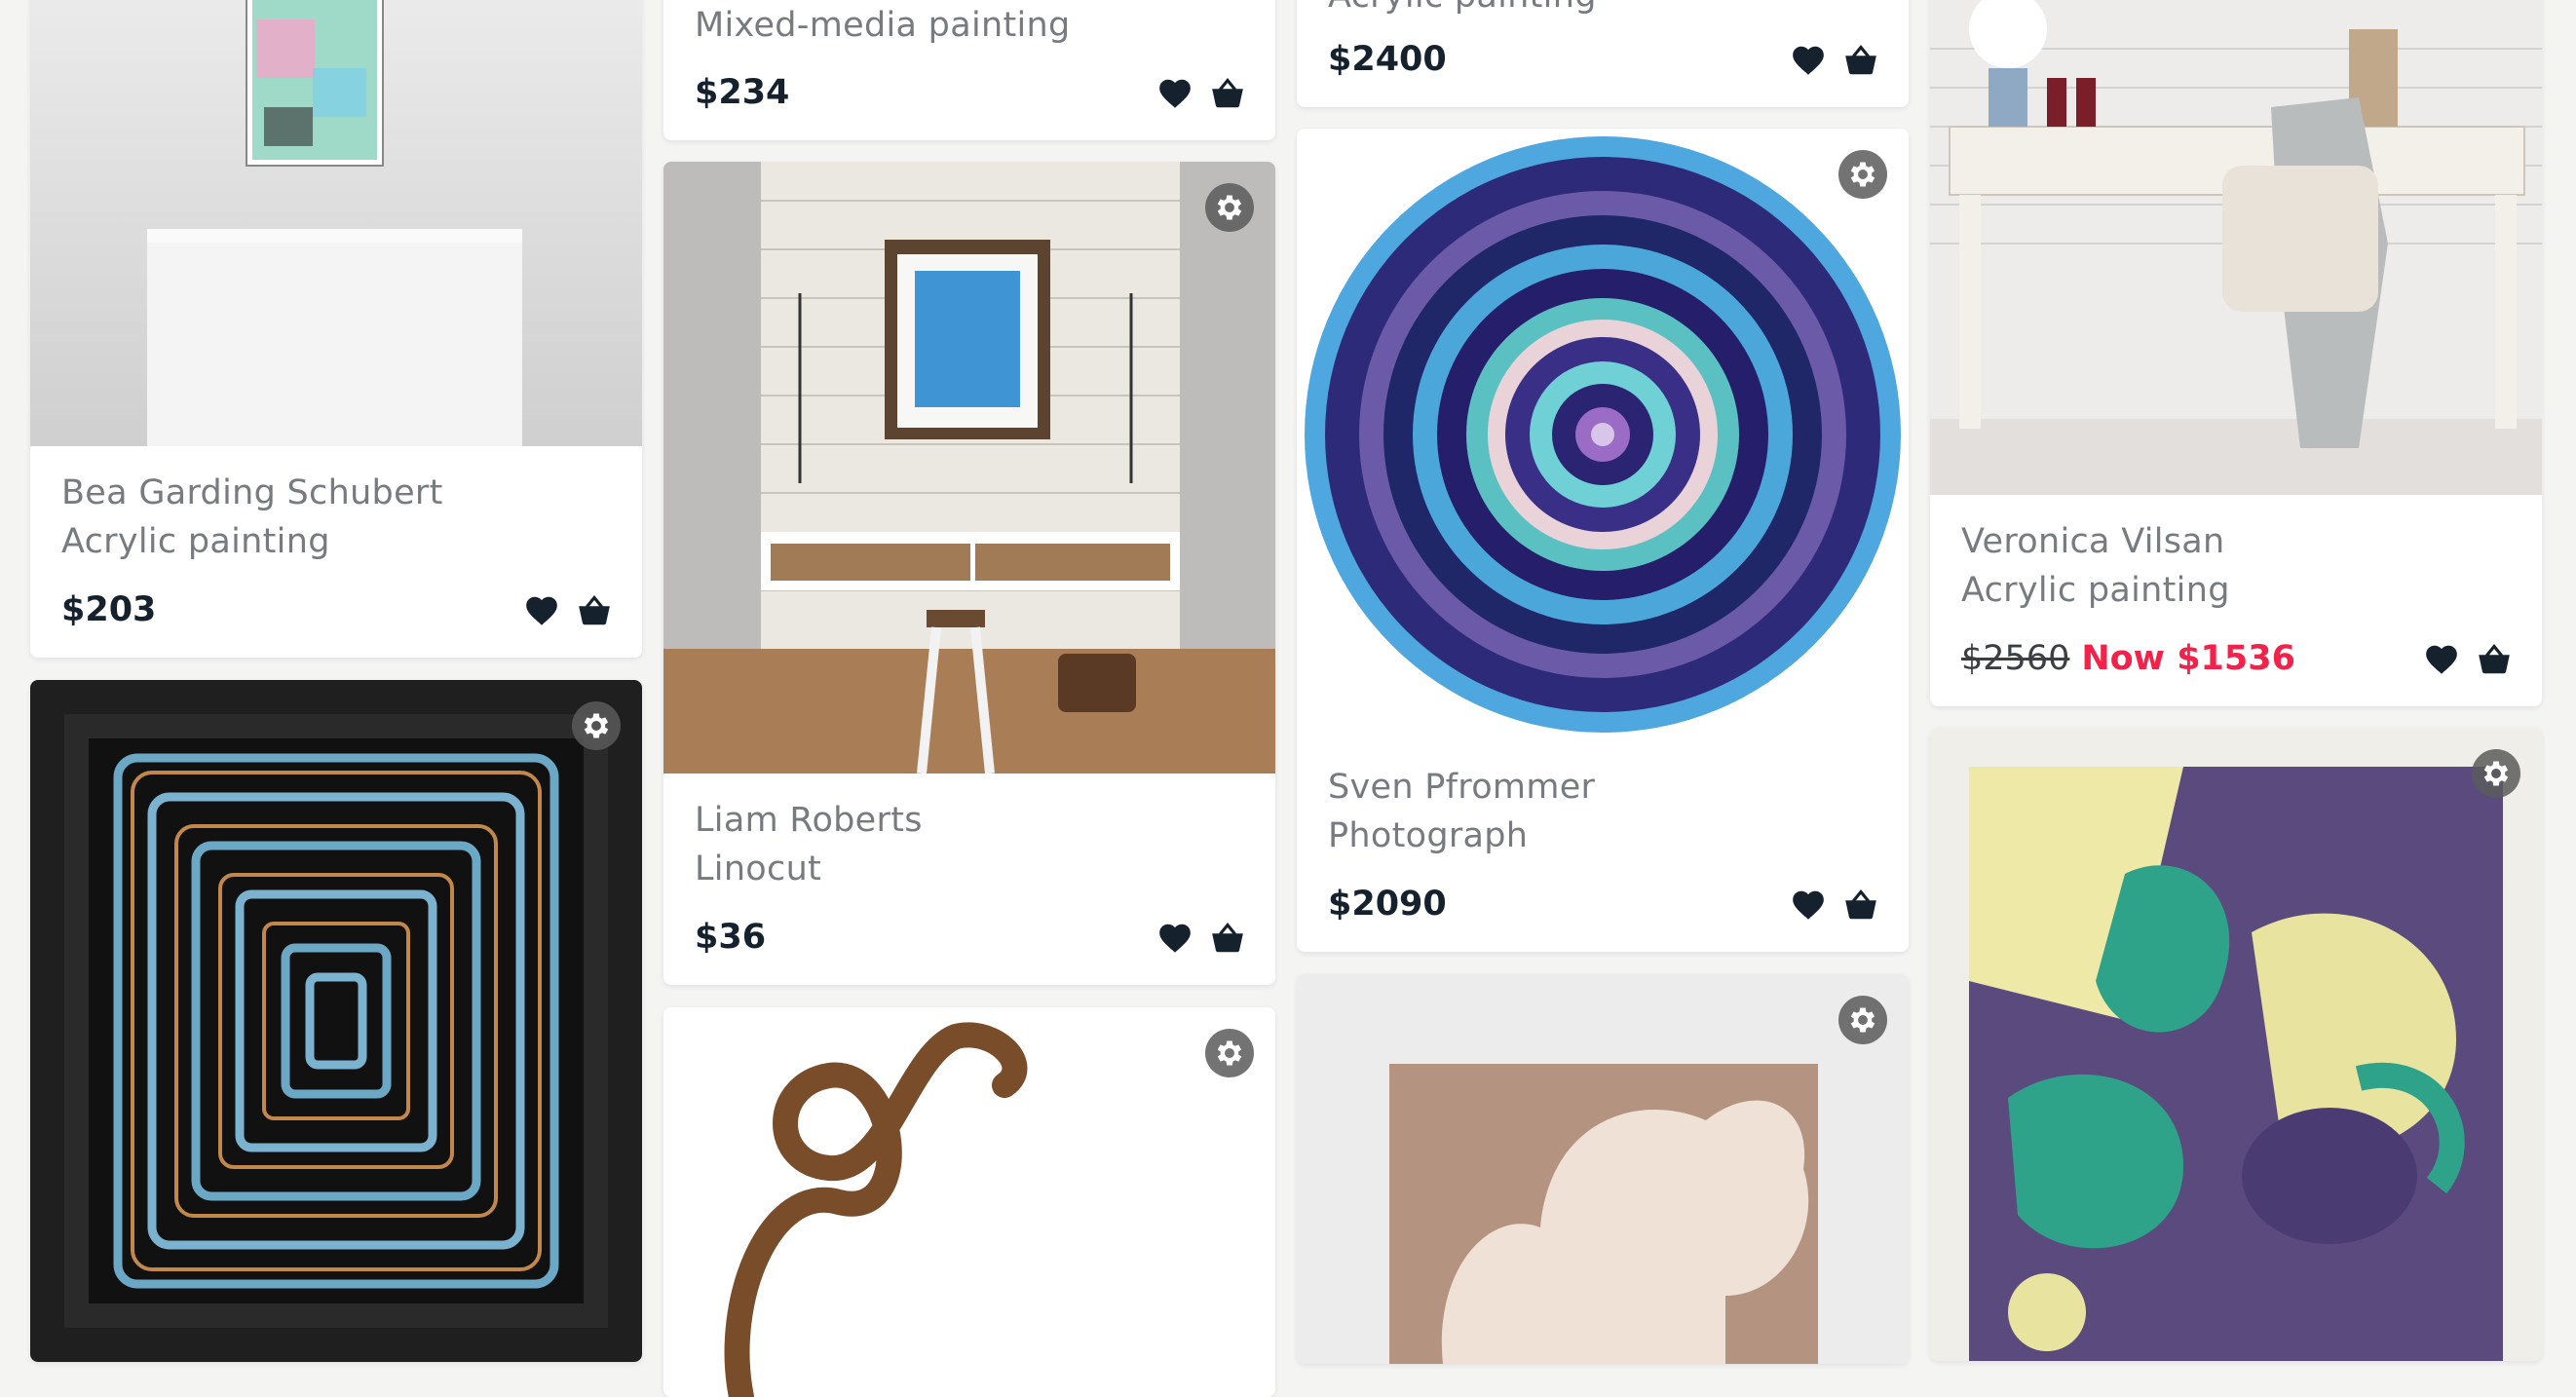 This screenshot has height=1397, width=2576. I want to click on artwork-medium: Linocut, so click(758, 869).